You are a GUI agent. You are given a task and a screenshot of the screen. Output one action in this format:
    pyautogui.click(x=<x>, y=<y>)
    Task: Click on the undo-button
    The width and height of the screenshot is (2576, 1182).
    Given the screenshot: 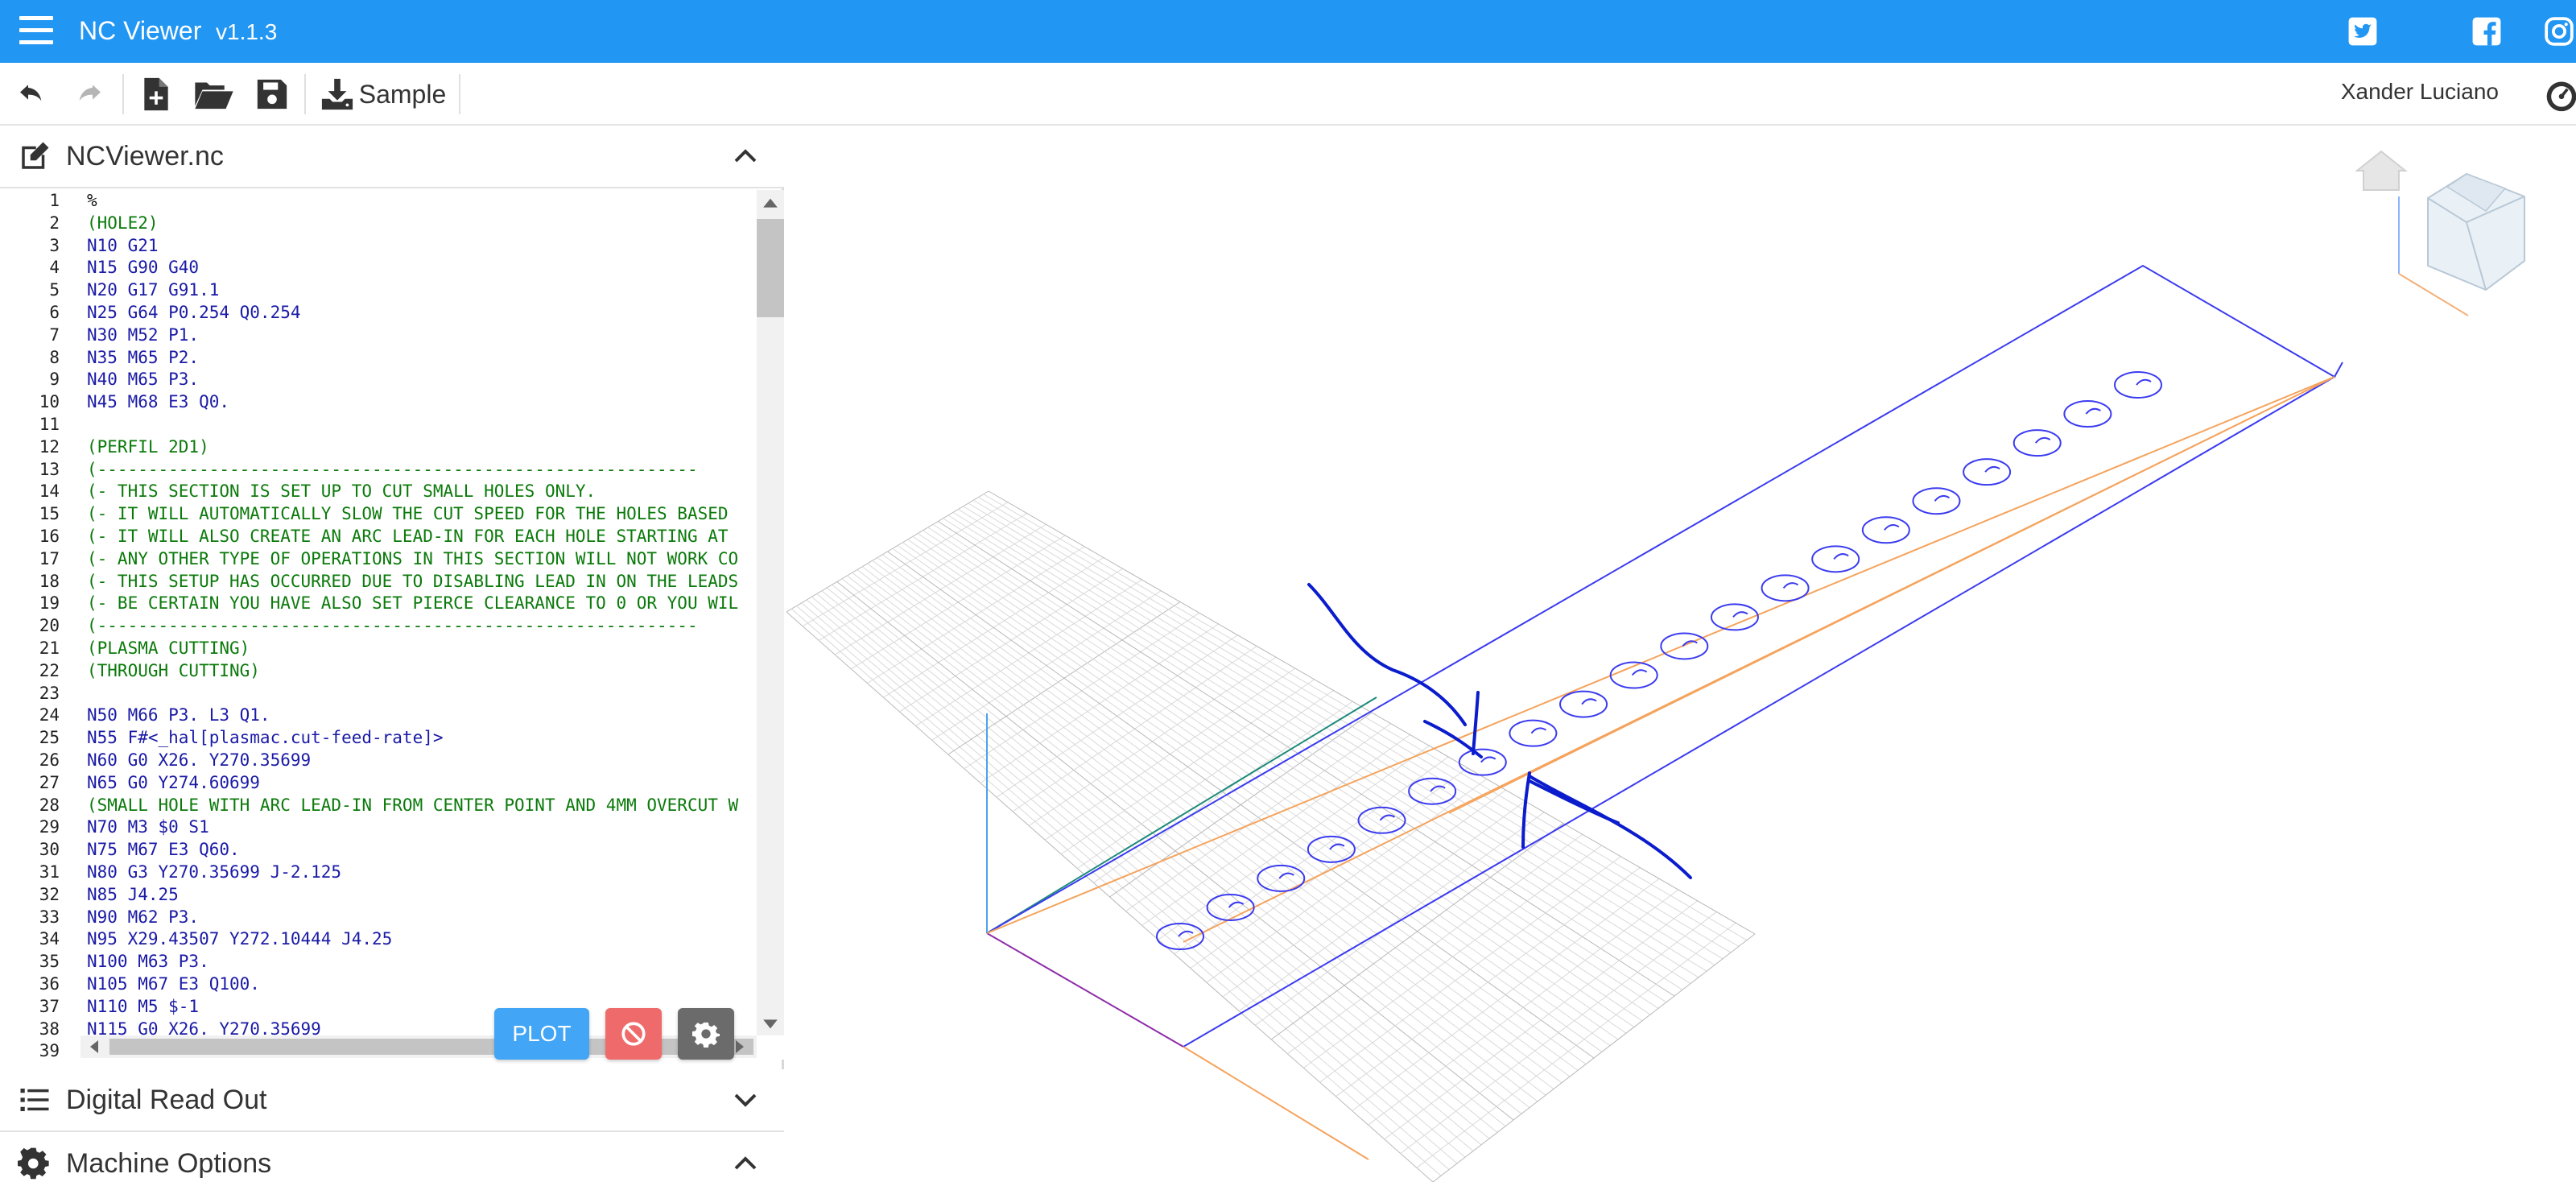 What is the action you would take?
    pyautogui.click(x=32, y=94)
    